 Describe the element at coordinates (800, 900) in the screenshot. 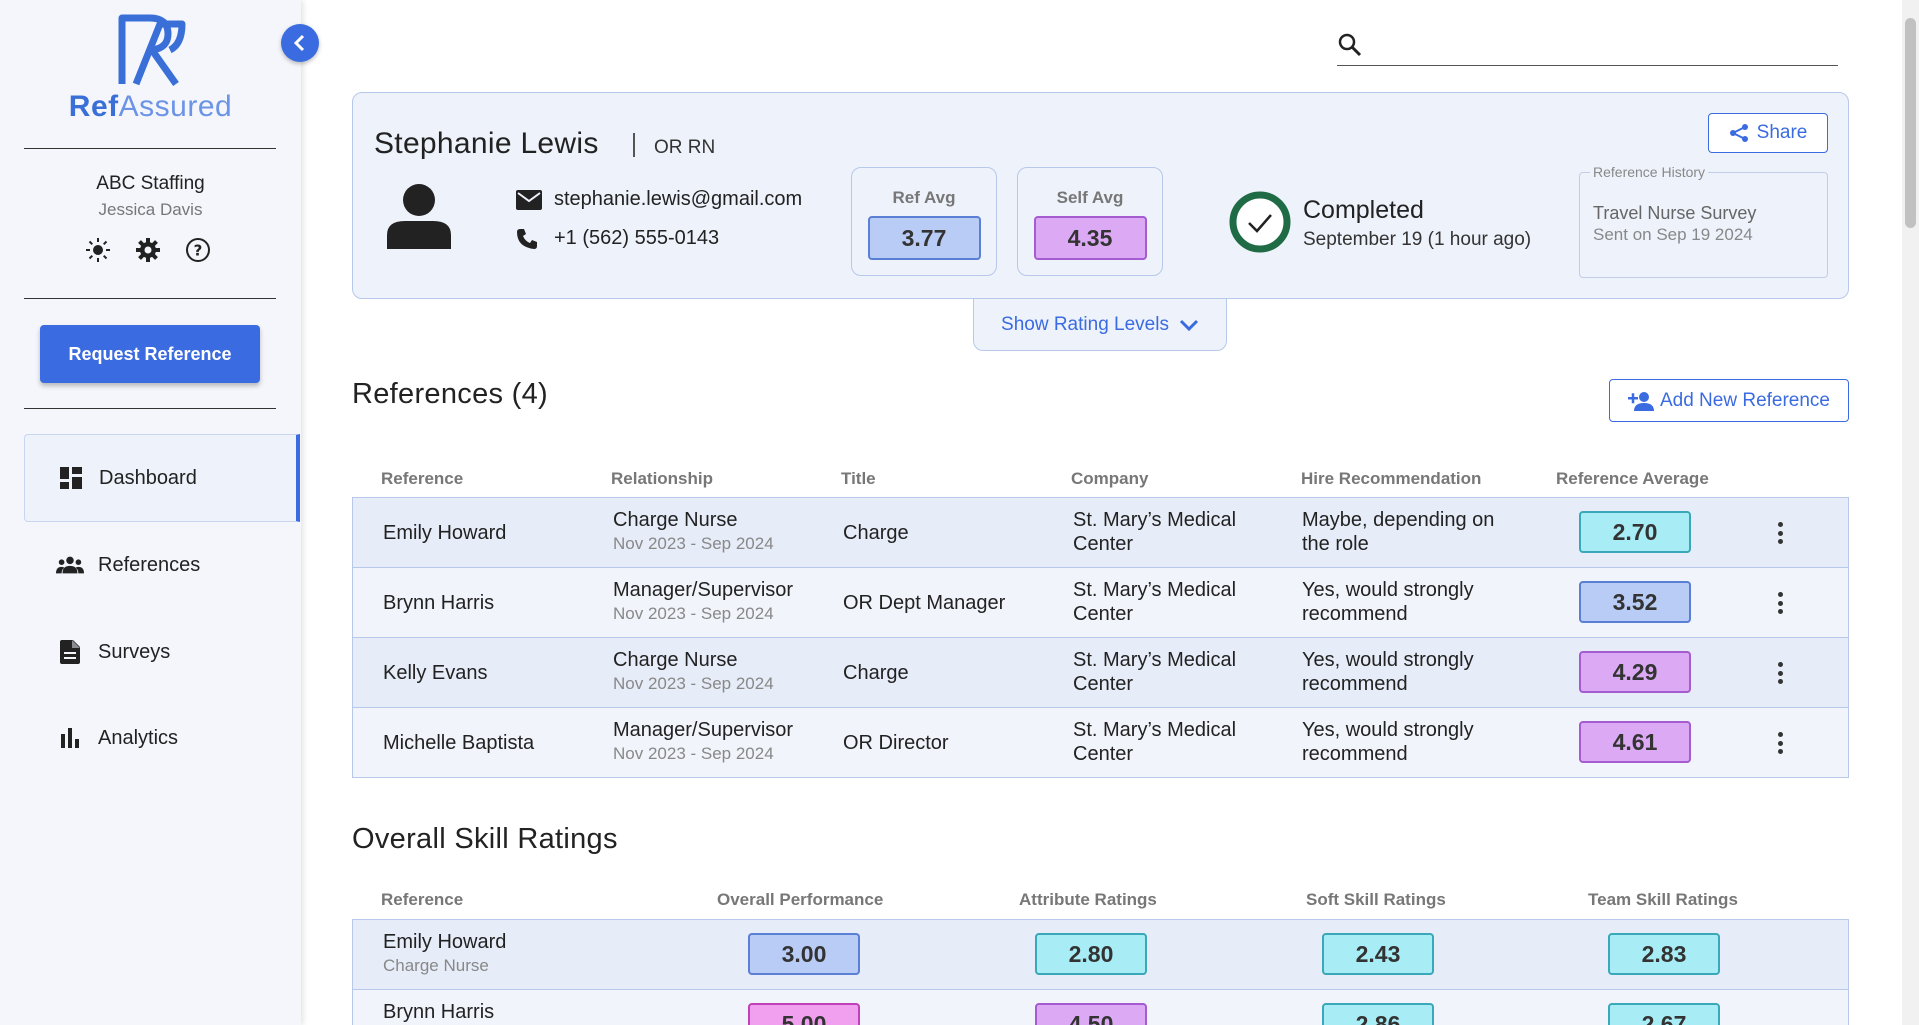

I see `column-header: Overall Performance` at that location.